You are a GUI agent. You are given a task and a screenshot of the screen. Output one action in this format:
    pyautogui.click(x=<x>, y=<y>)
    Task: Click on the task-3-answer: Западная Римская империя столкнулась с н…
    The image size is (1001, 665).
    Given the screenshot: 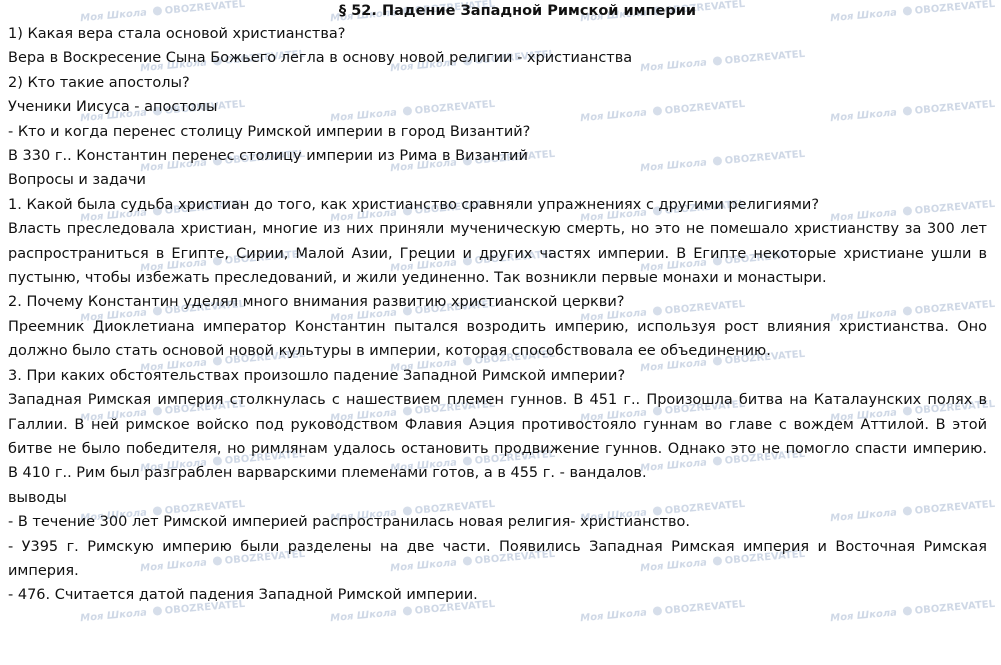 What is the action you would take?
    pyautogui.click(x=497, y=437)
    